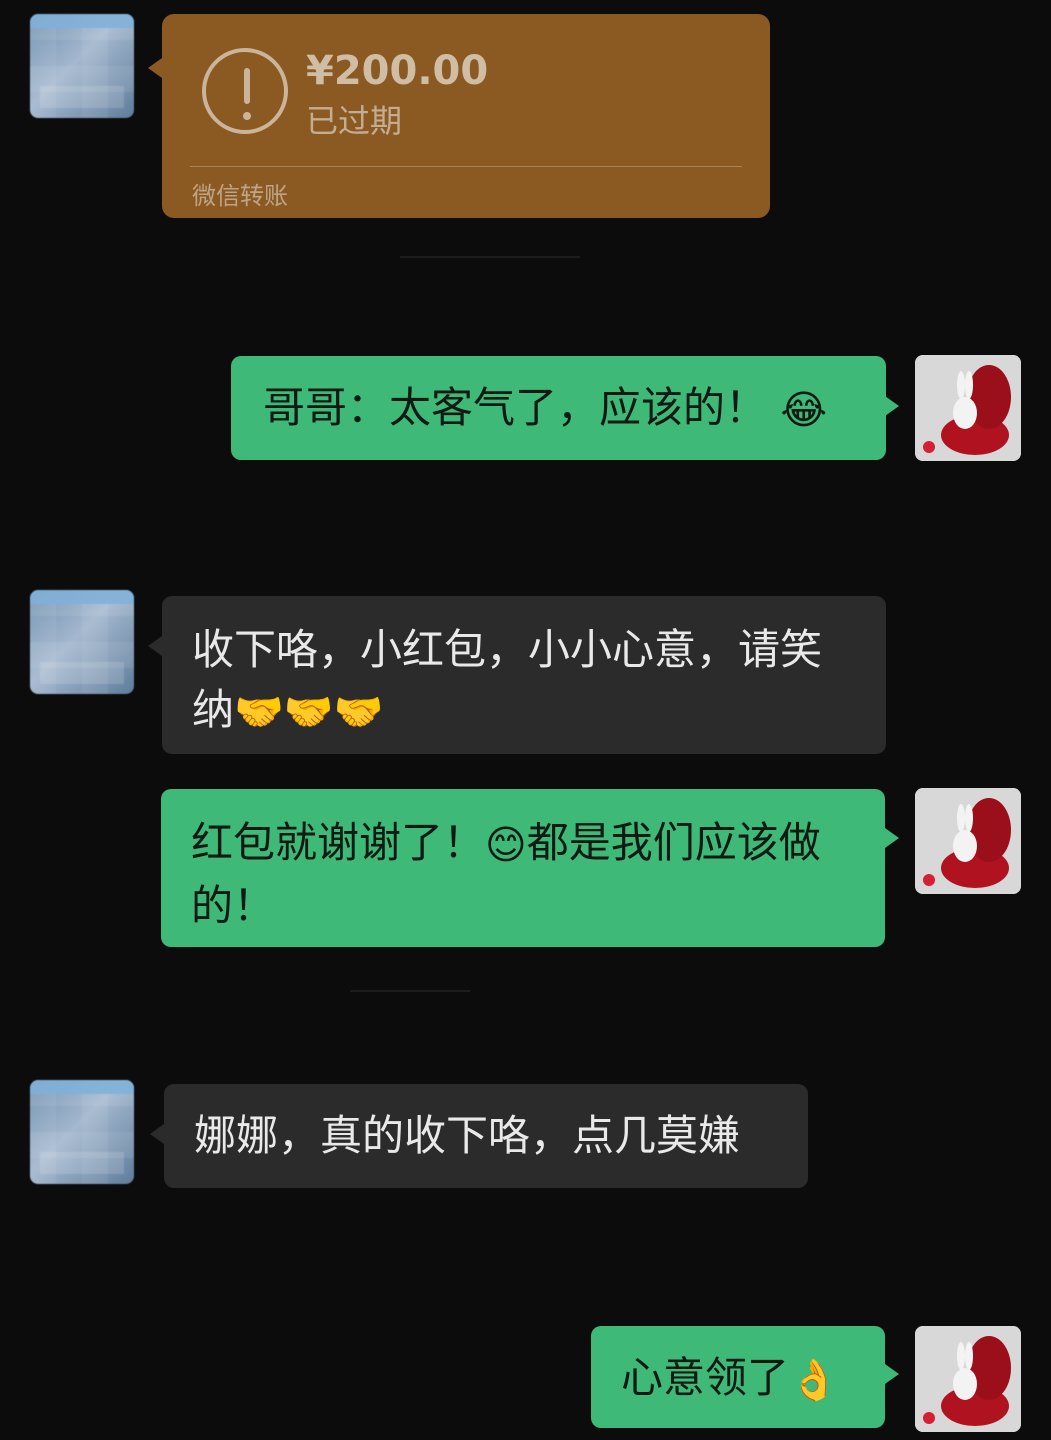 This screenshot has height=1440, width=1051. What do you see at coordinates (705, 1377) in the screenshot?
I see `message-text: 心意领了` at bounding box center [705, 1377].